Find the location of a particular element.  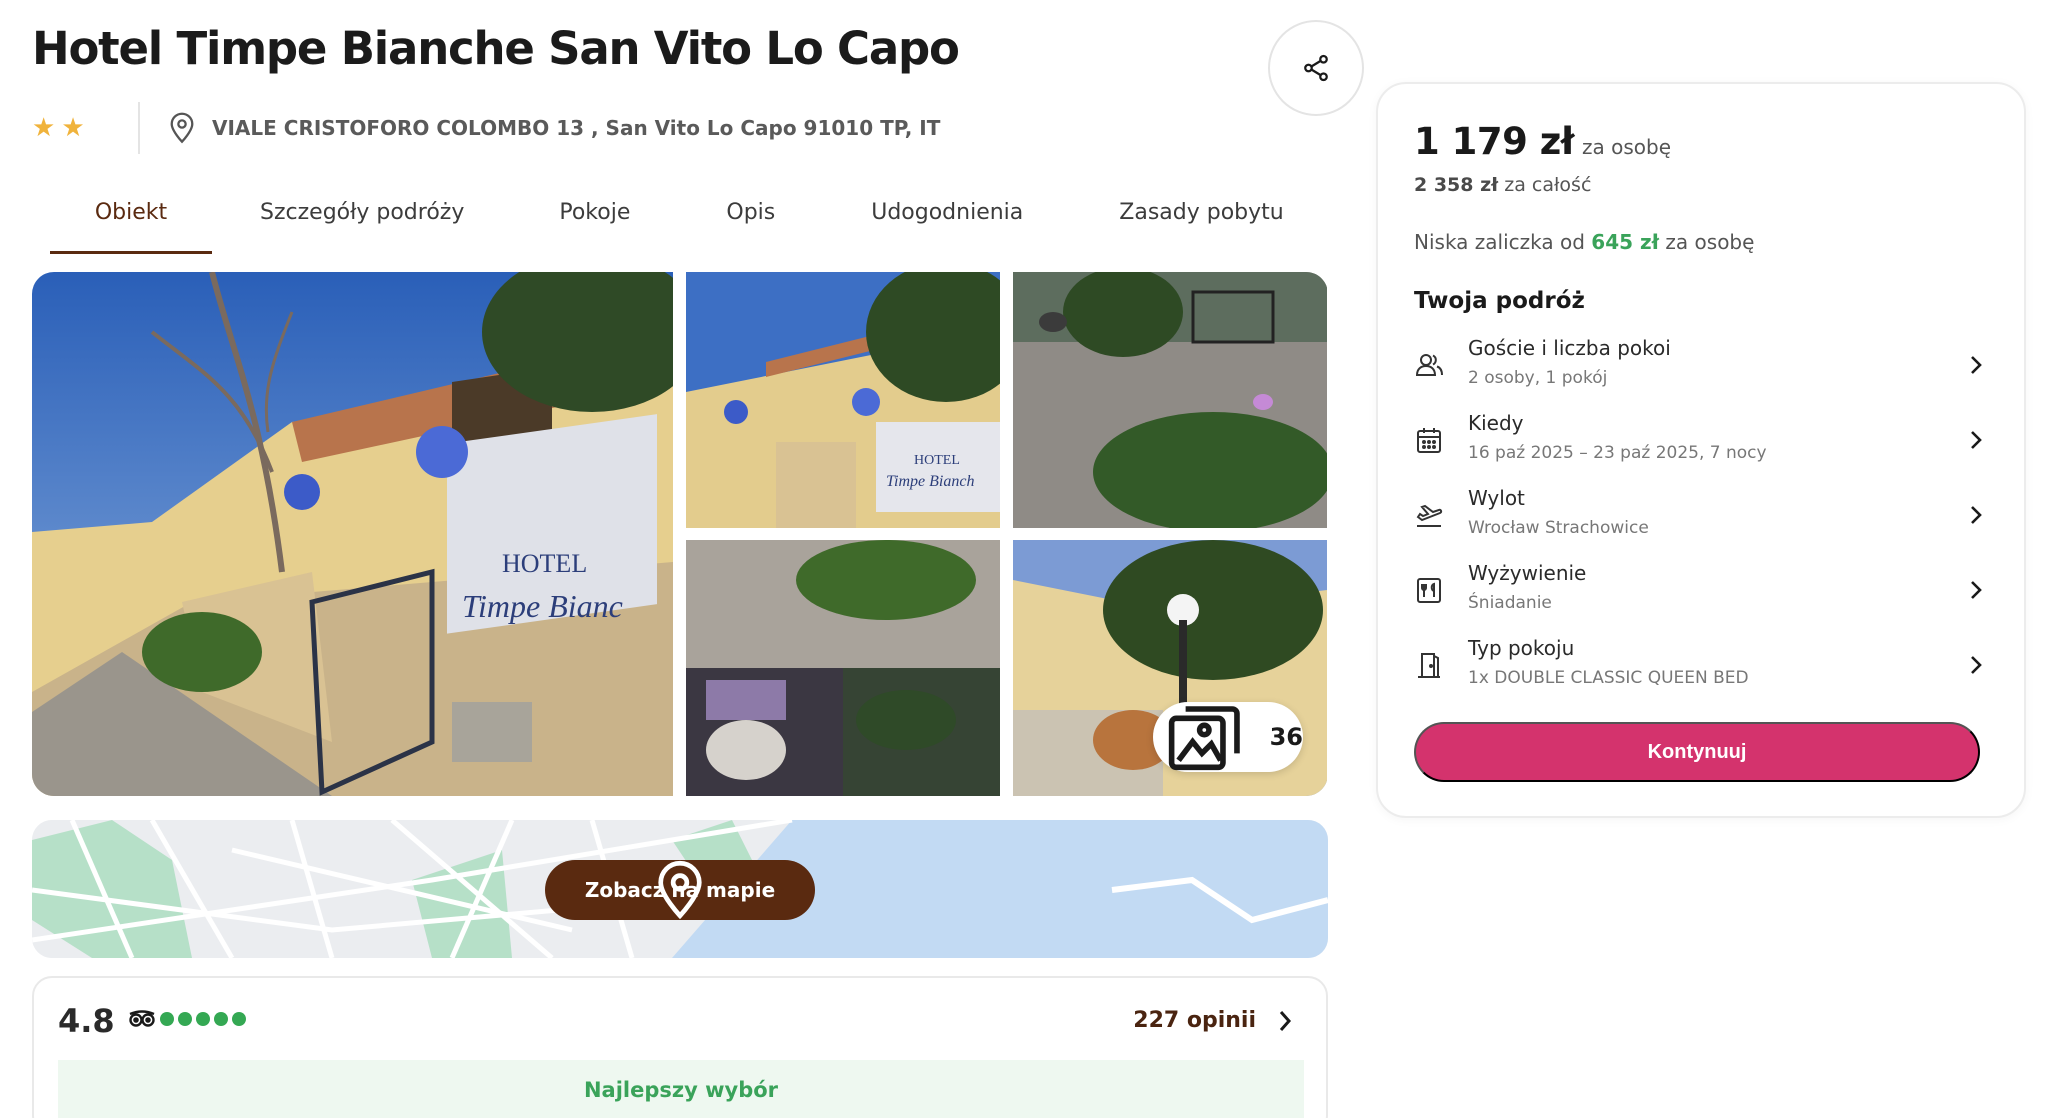

tripadvisor-rating is located at coordinates (187, 1019).